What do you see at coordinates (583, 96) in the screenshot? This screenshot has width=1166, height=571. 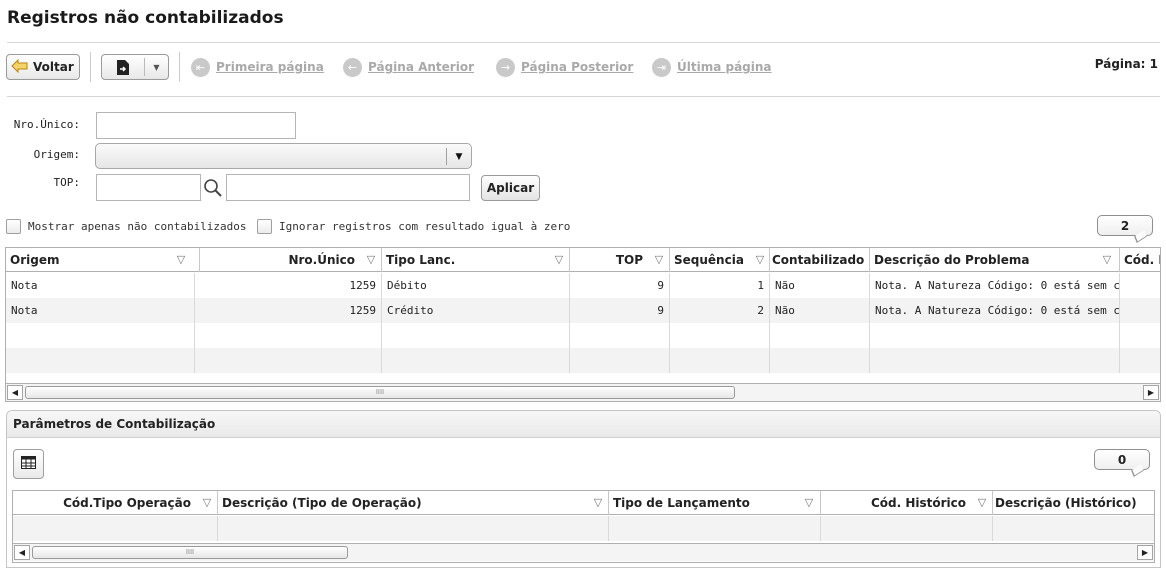 I see `toolbar-divider` at bounding box center [583, 96].